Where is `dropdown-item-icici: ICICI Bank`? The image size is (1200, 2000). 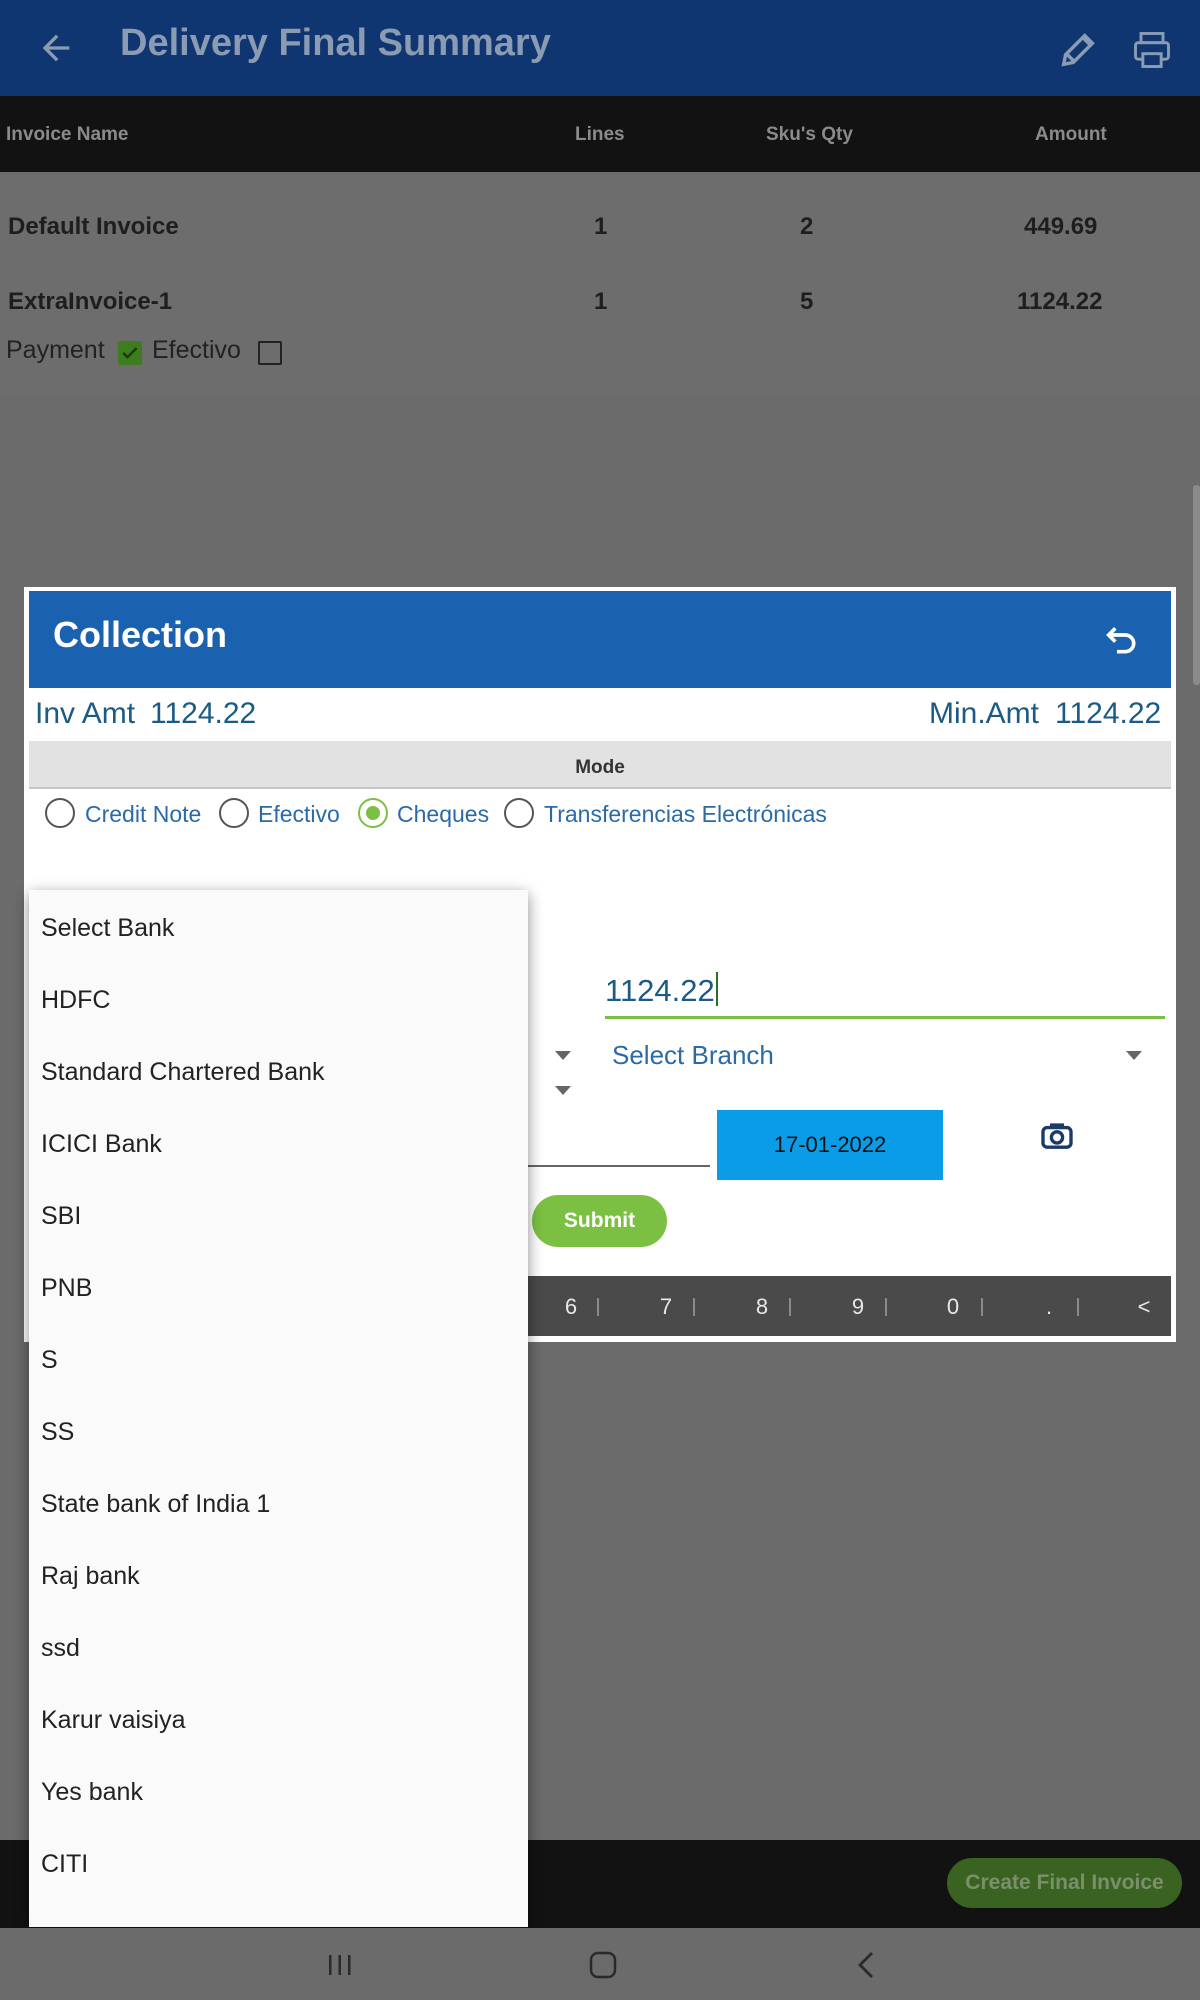 dropdown-item-icici: ICICI Bank is located at coordinates (101, 1144).